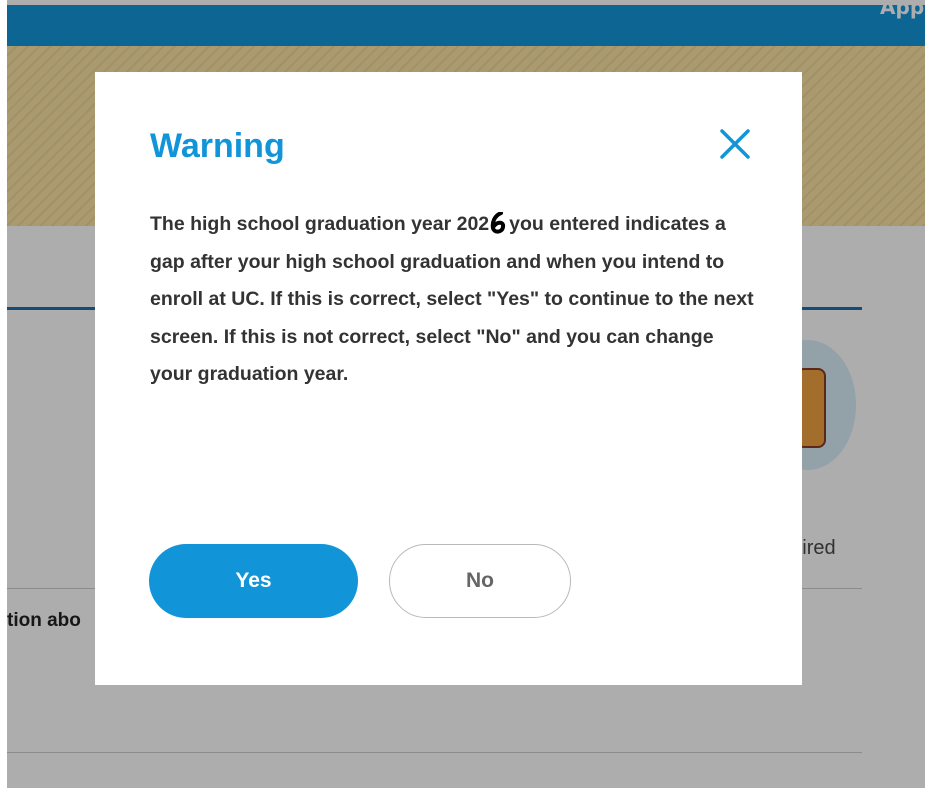 The image size is (925, 788). I want to click on close-icon, so click(735, 144).